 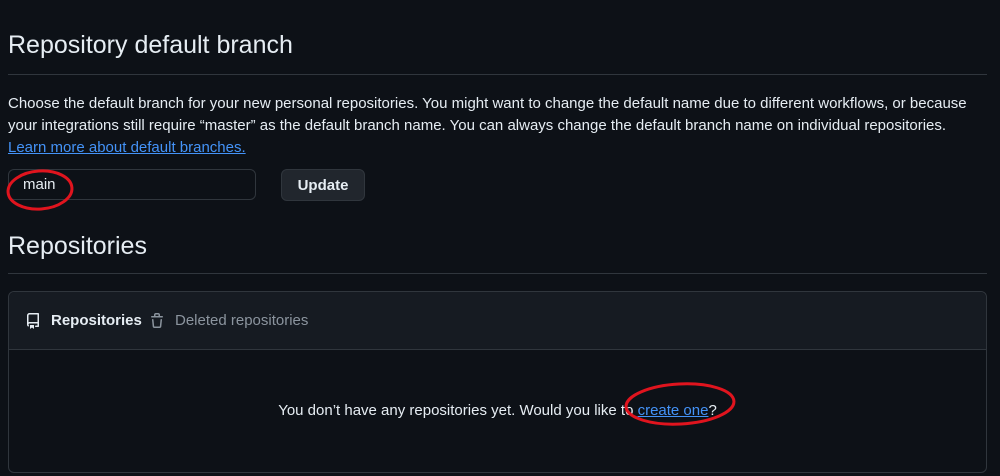 I want to click on empty-state-suffix: ?, so click(x=712, y=410).